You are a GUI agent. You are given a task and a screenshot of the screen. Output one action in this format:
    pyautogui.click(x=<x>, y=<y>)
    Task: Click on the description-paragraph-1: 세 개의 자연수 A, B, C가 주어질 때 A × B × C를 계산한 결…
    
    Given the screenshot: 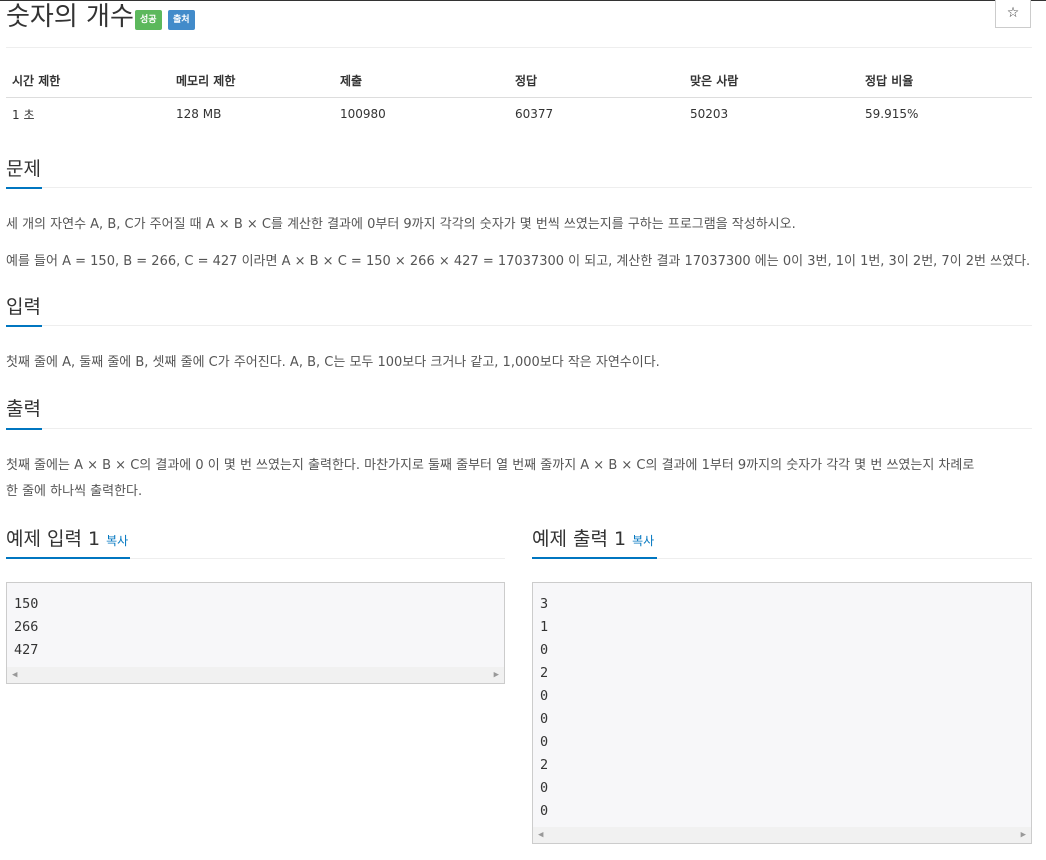 What is the action you would take?
    pyautogui.click(x=401, y=224)
    